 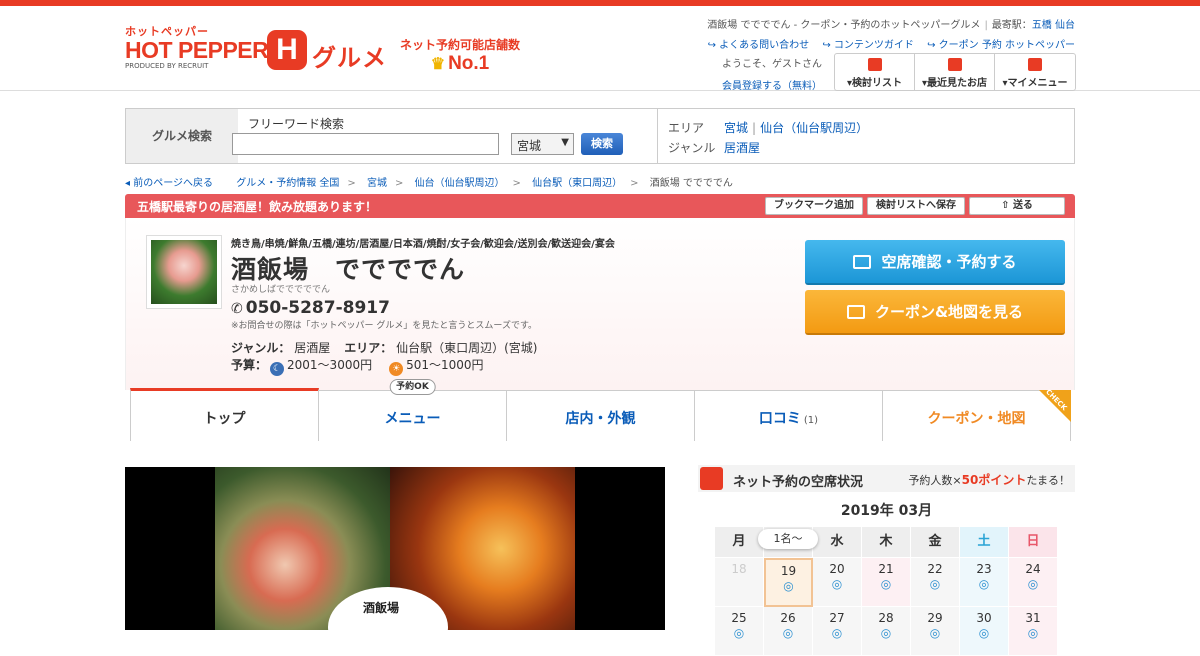 What do you see at coordinates (844, 25) in the screenshot?
I see `page-title: 酒飯場 ででででん - クーポン・予約のホットペッパーグルメ` at bounding box center [844, 25].